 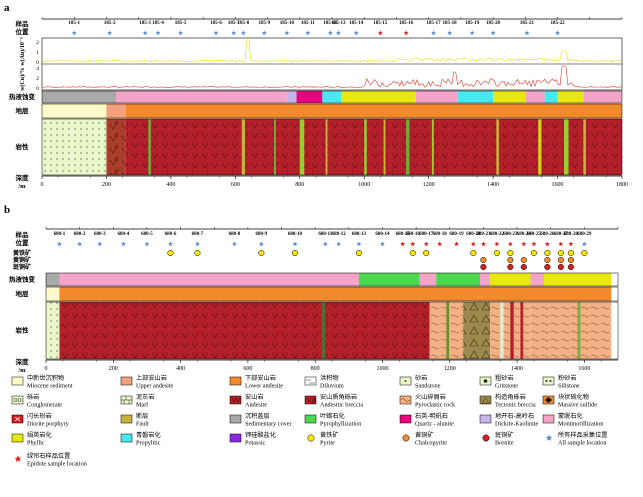 I want to click on stratum-segment, so click(x=74, y=111).